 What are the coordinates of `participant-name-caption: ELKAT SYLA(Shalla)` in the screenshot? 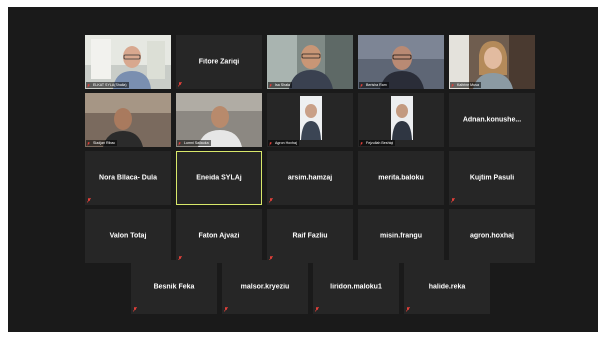 It's located at (107, 85).